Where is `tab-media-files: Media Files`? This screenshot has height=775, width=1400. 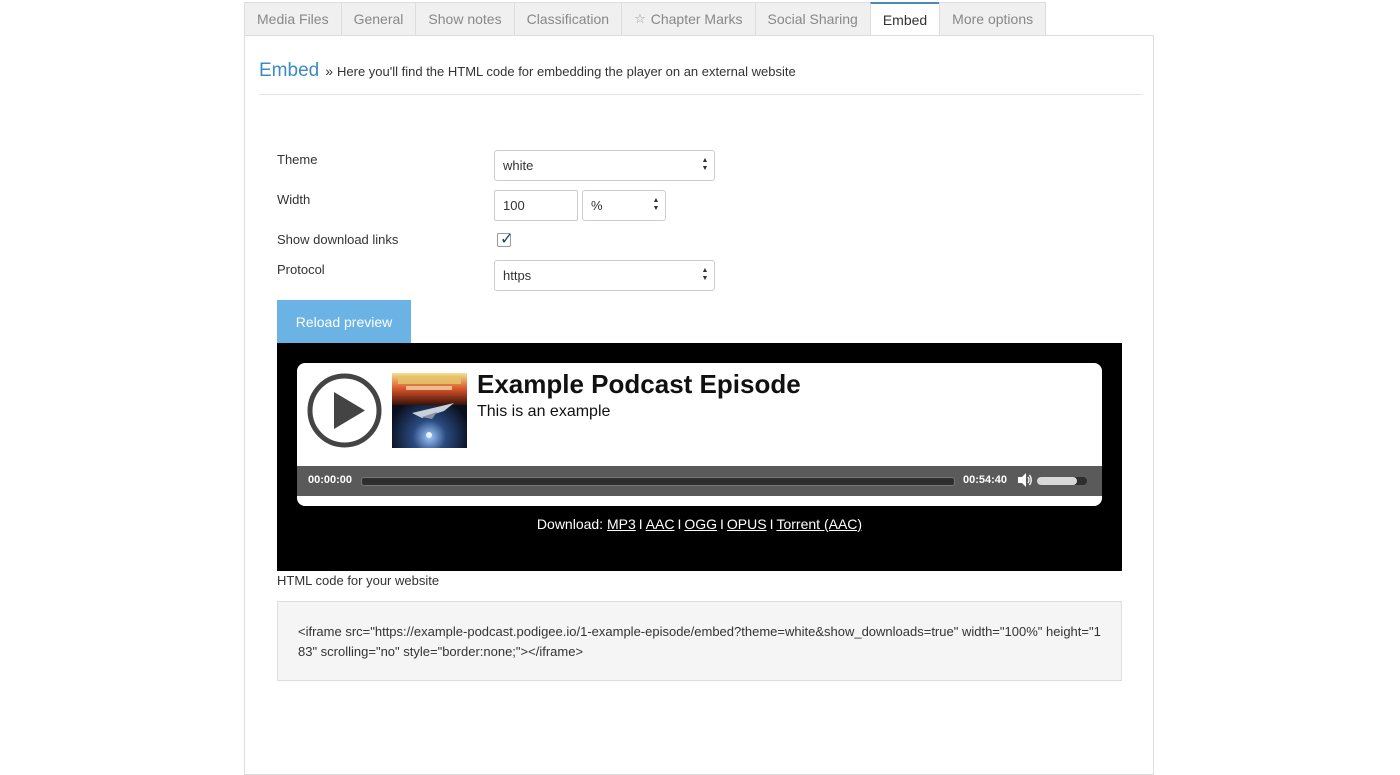
tab-media-files: Media Files is located at coordinates (292, 19).